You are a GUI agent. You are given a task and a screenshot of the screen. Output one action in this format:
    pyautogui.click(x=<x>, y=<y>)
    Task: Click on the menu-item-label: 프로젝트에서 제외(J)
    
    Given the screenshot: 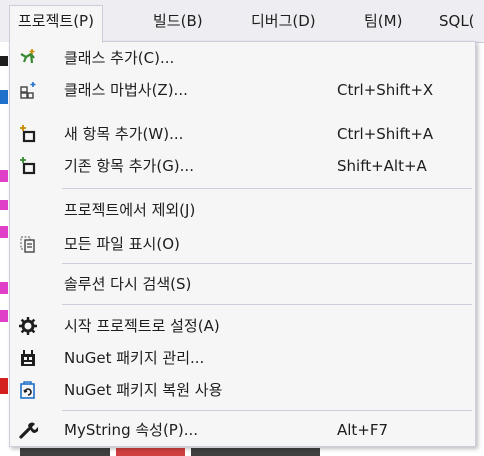 What is the action you would take?
    pyautogui.click(x=130, y=210)
    